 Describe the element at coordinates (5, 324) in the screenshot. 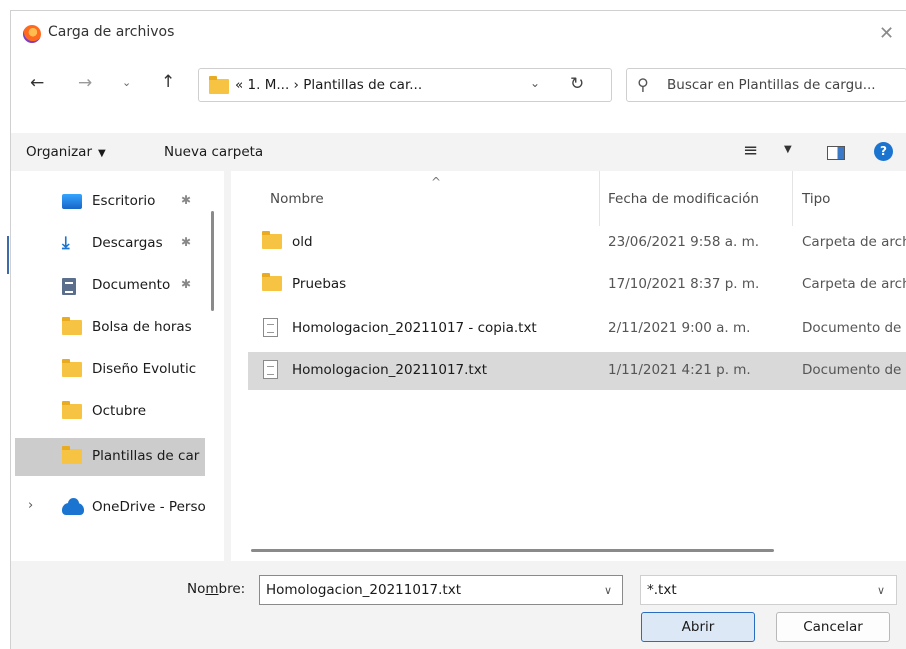

I see `background-window-edge` at that location.